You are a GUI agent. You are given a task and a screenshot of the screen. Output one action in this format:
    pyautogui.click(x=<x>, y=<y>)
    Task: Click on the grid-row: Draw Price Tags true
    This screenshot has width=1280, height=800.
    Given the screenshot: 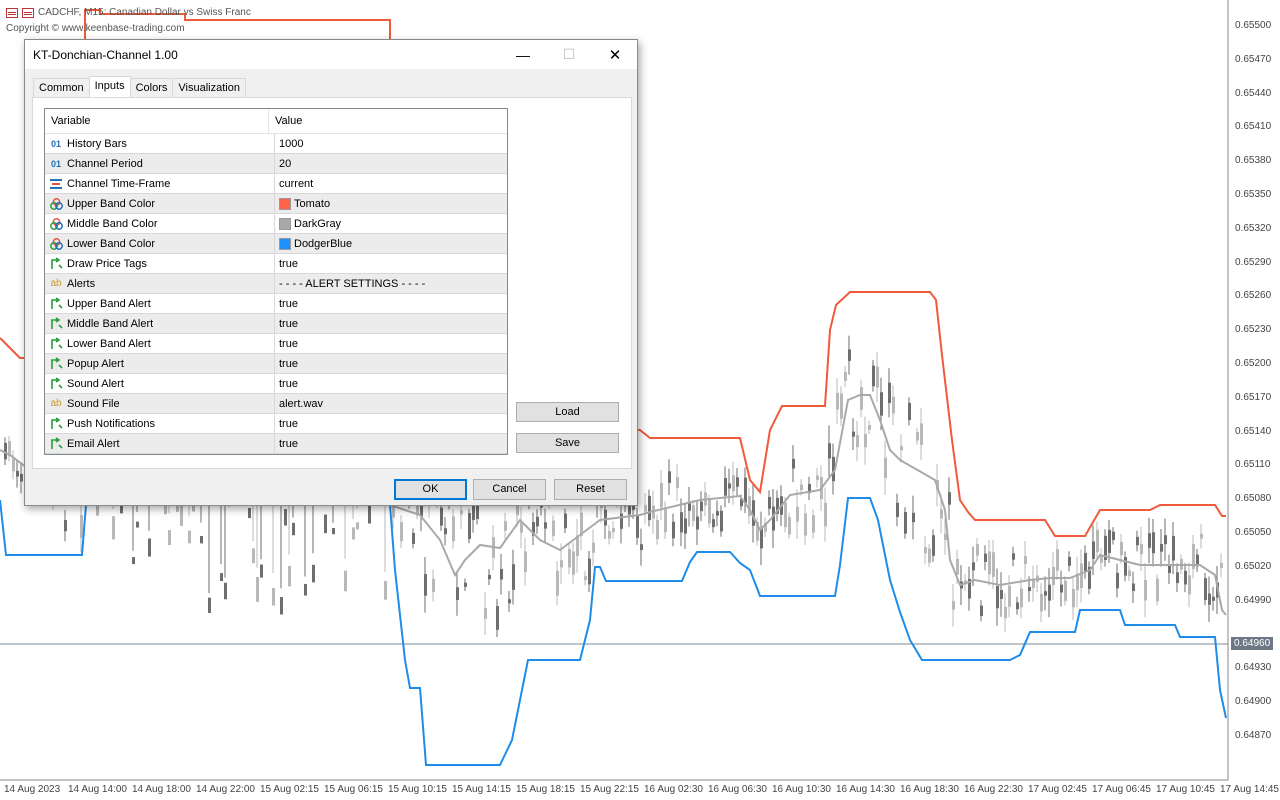 What is the action you would take?
    pyautogui.click(x=276, y=264)
    